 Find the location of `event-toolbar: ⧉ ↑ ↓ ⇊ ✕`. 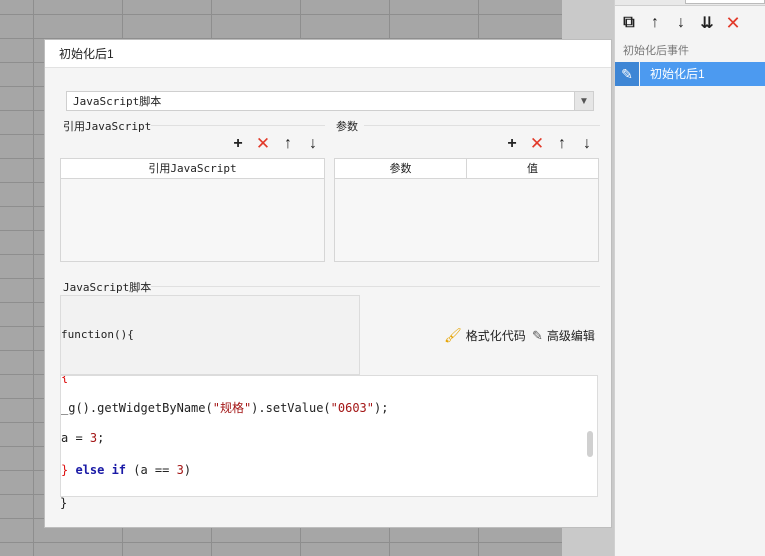

event-toolbar: ⧉ ↑ ↓ ⇊ ✕ is located at coordinates (681, 23).